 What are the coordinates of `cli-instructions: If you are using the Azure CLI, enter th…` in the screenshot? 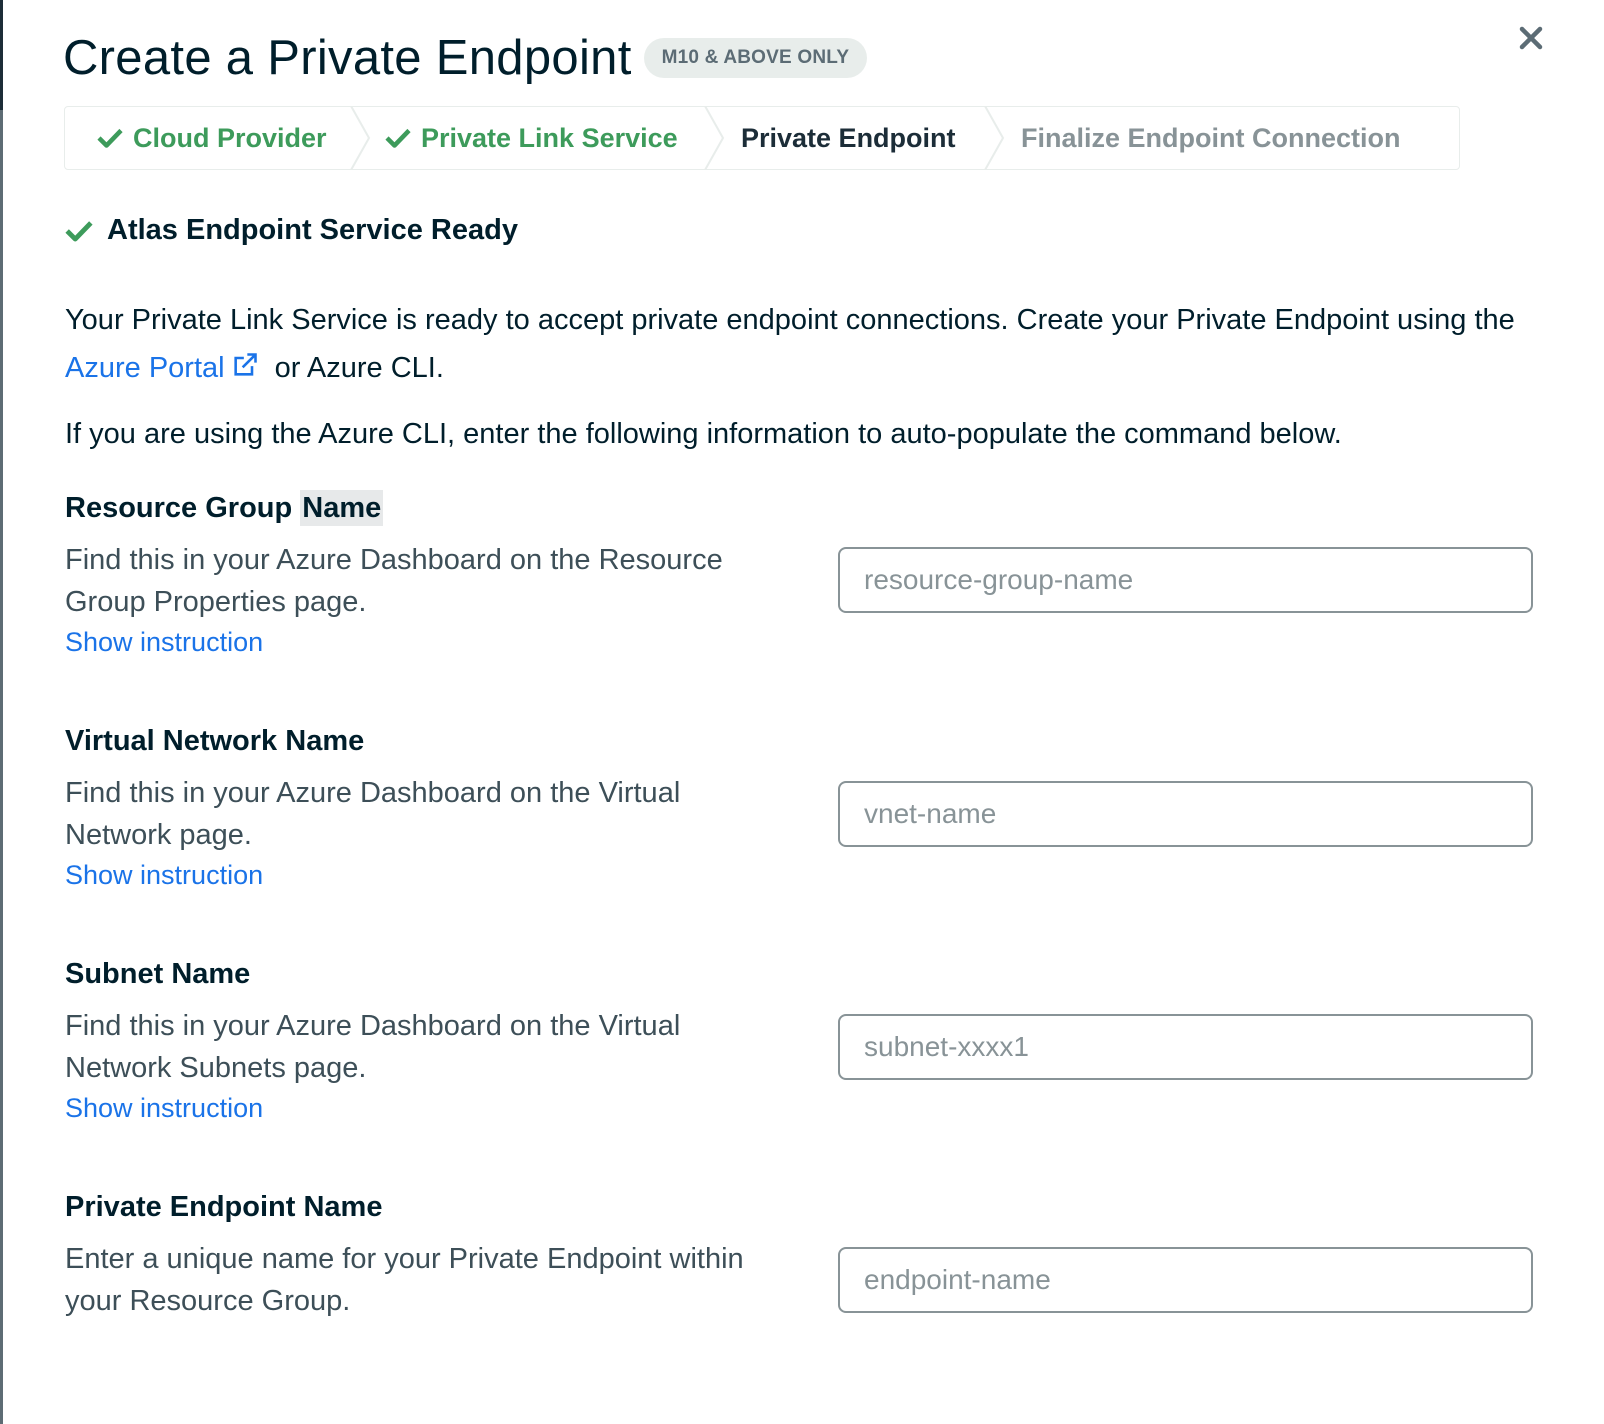 It's located at (703, 434).